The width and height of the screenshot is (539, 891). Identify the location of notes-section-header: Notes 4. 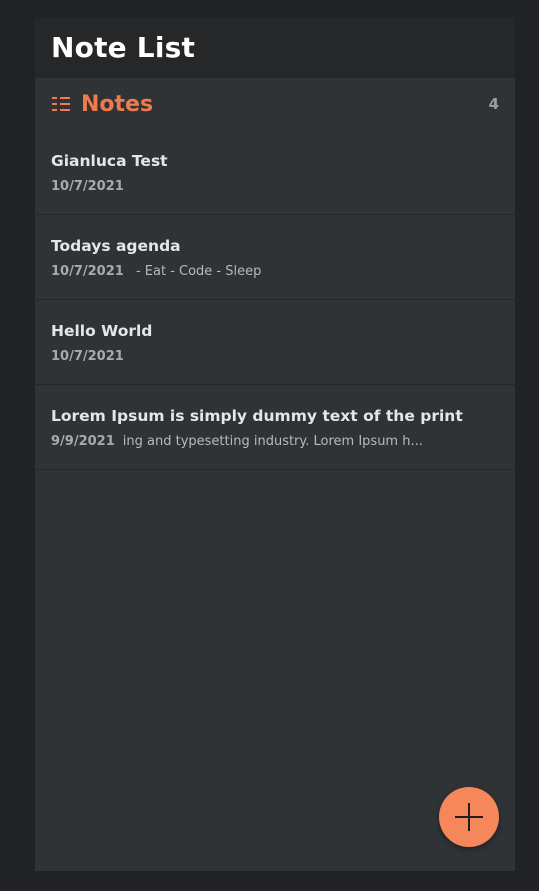
(275, 104).